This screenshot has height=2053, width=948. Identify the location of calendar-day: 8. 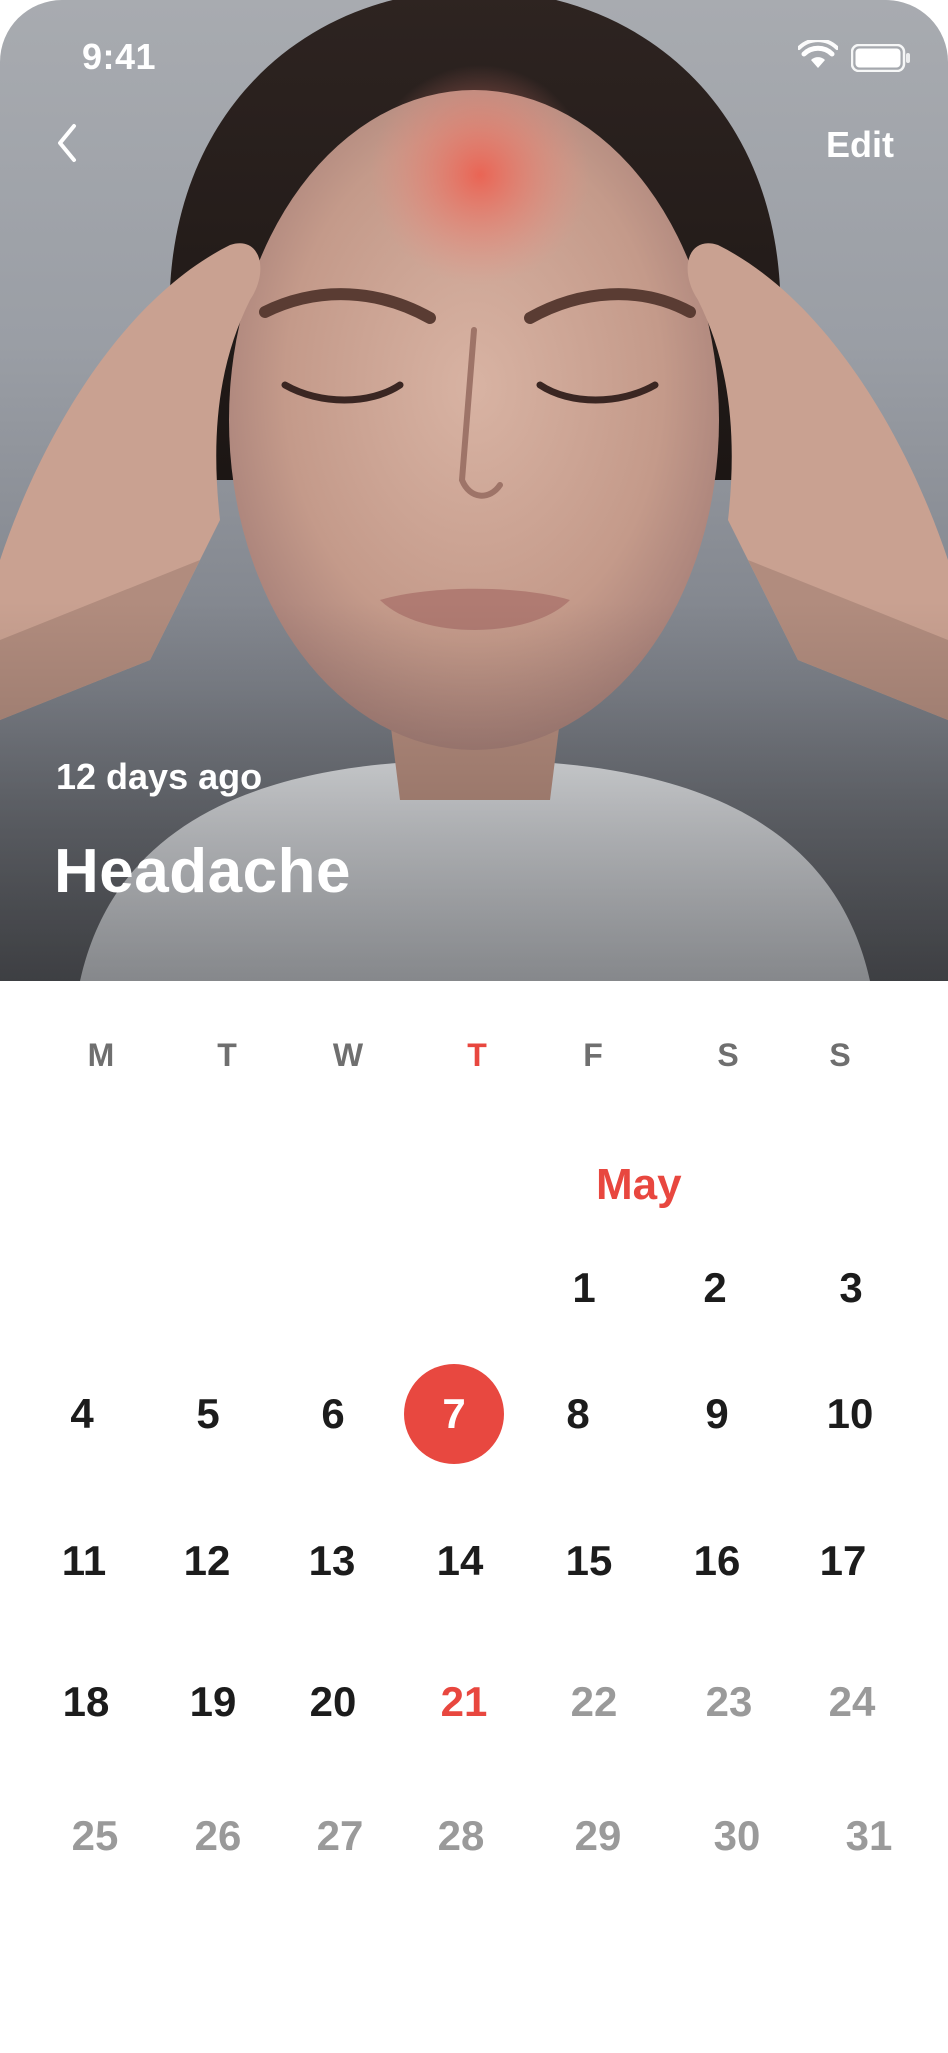
(578, 1414).